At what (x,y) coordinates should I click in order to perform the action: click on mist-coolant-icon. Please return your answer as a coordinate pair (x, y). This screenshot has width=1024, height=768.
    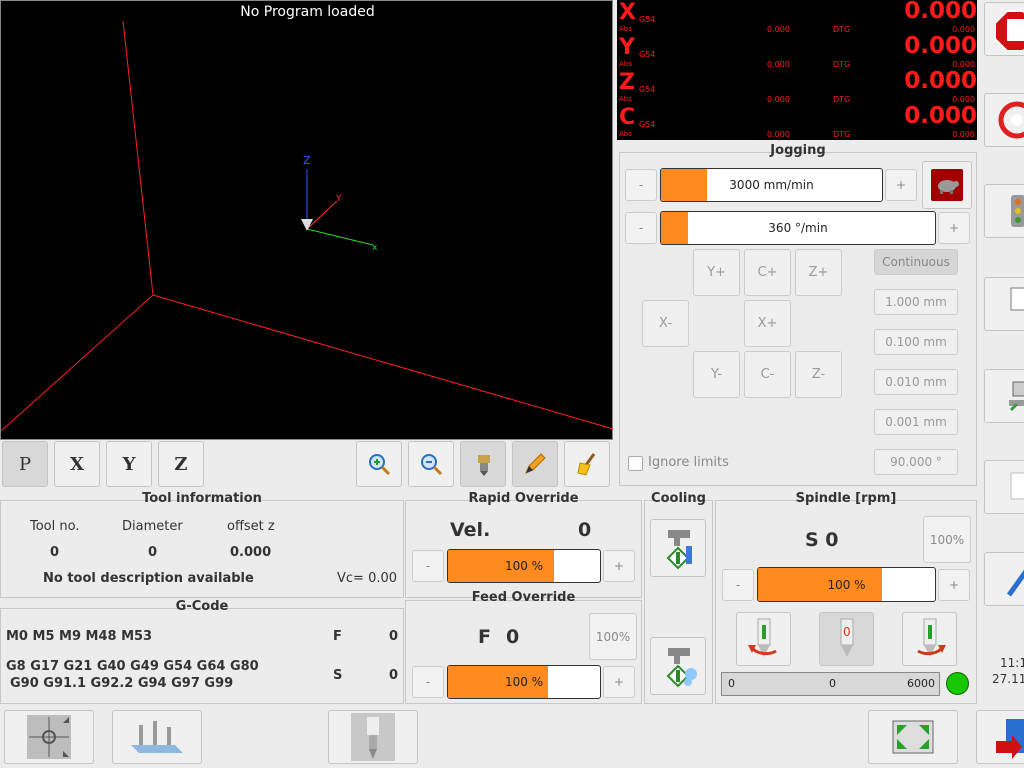
    Looking at the image, I should click on (681, 668).